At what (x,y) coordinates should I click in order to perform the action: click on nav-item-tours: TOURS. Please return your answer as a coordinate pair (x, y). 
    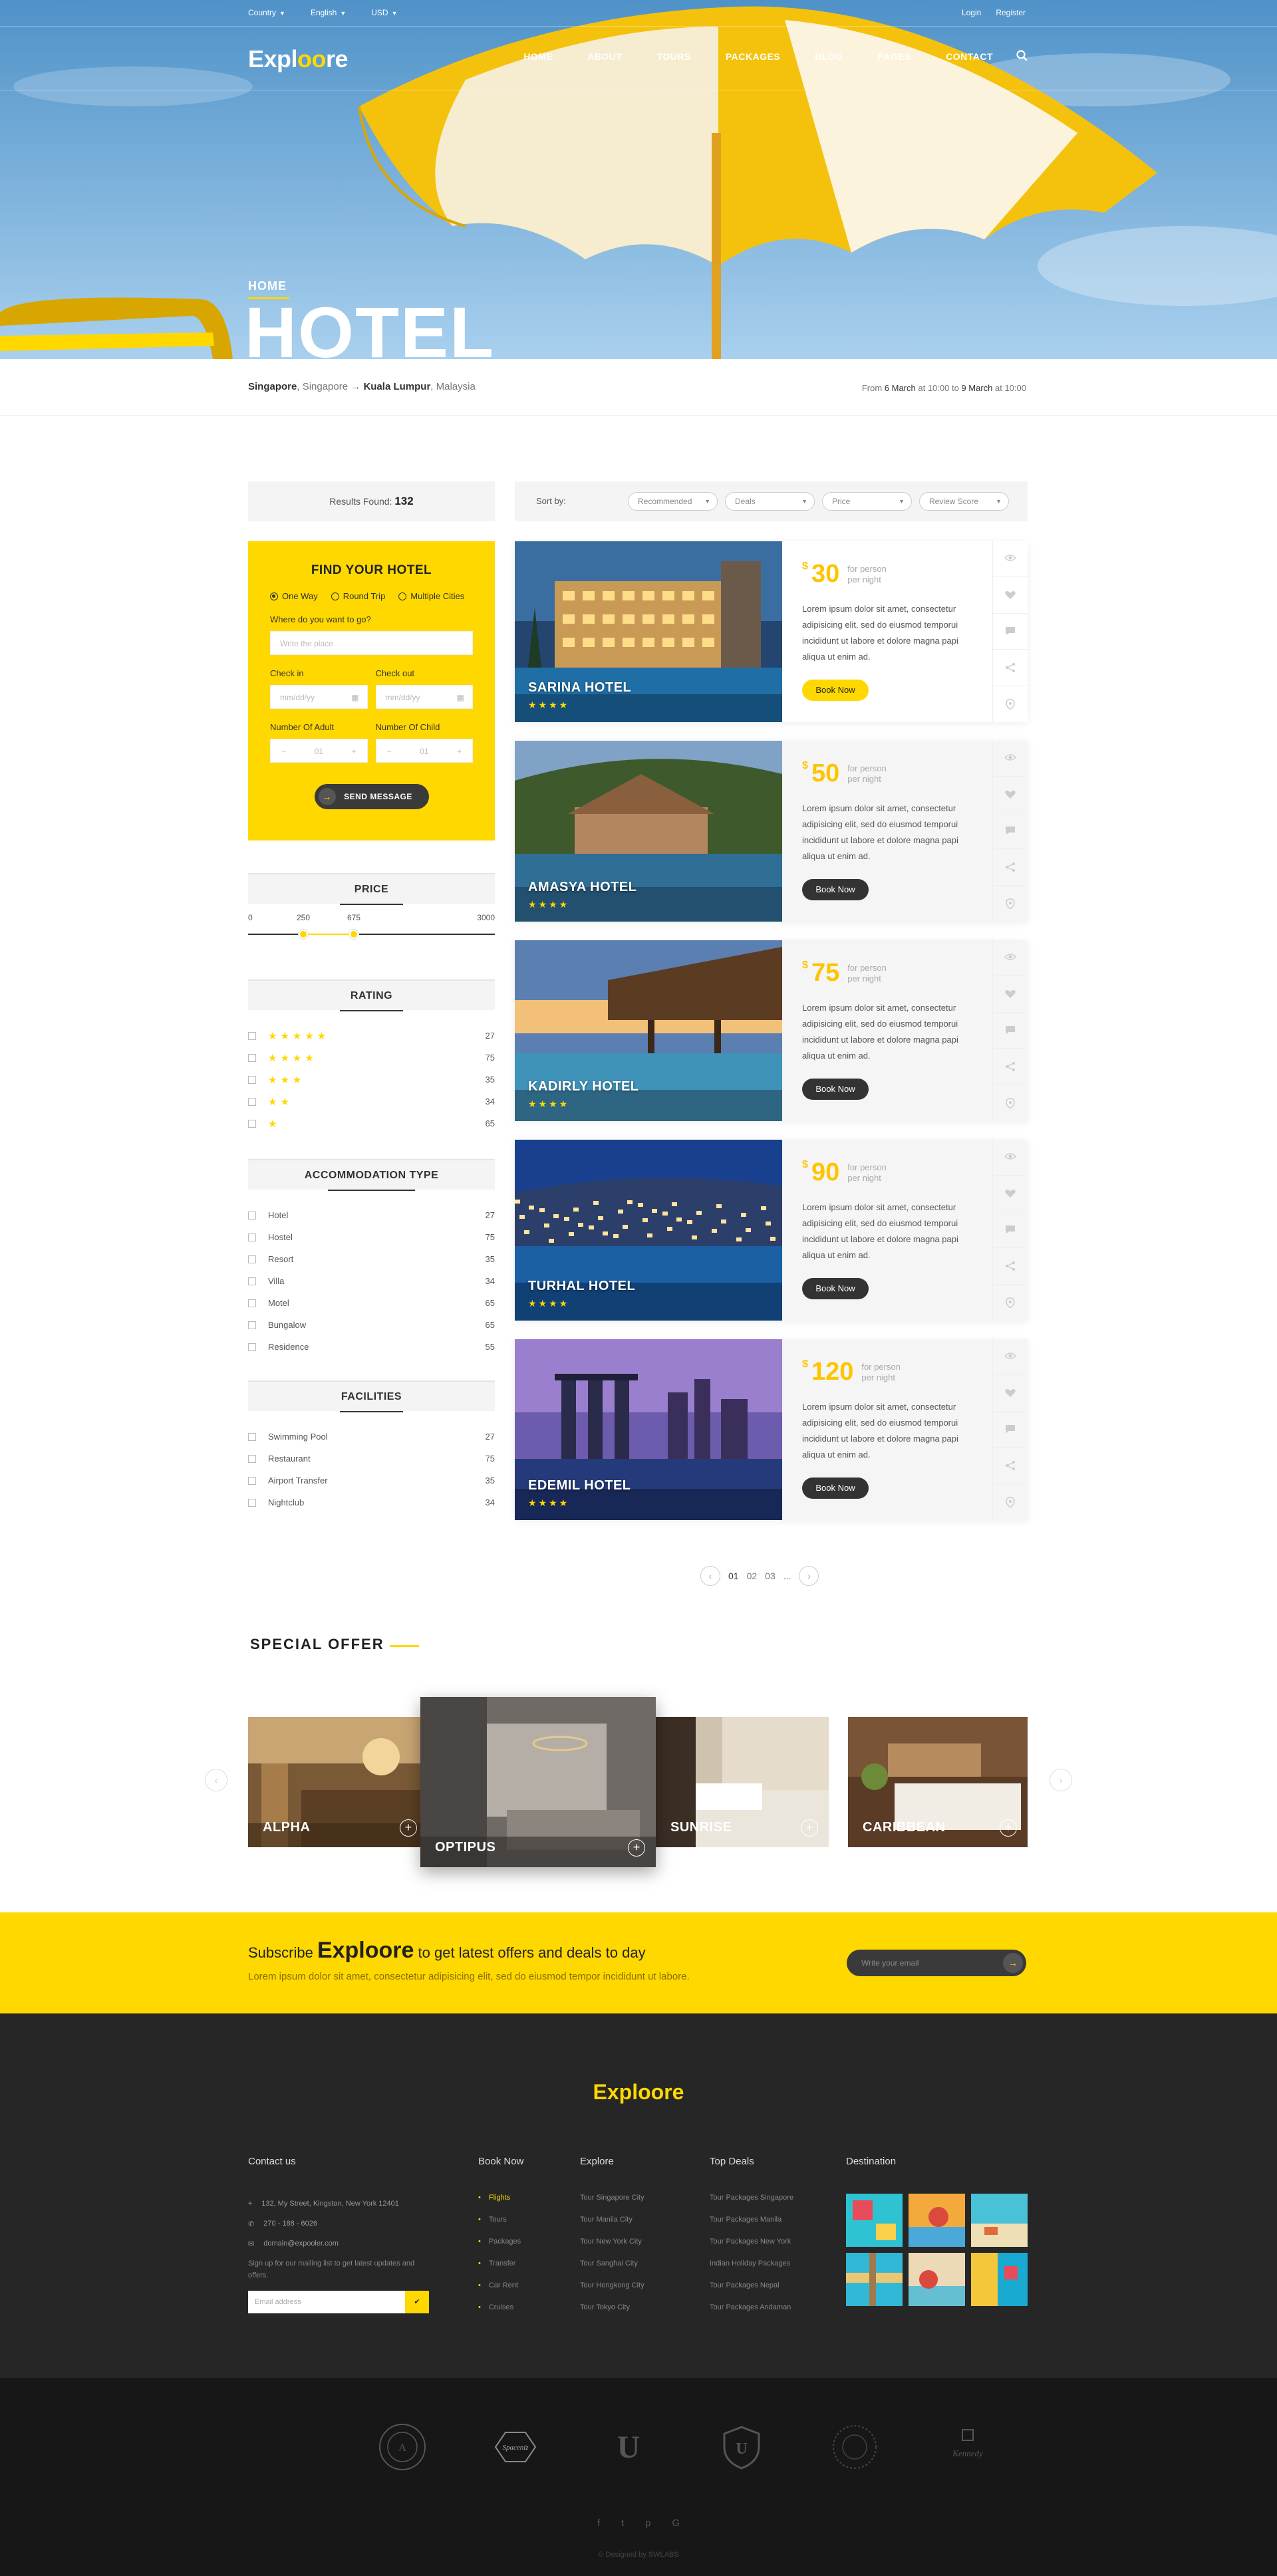
    Looking at the image, I should click on (674, 57).